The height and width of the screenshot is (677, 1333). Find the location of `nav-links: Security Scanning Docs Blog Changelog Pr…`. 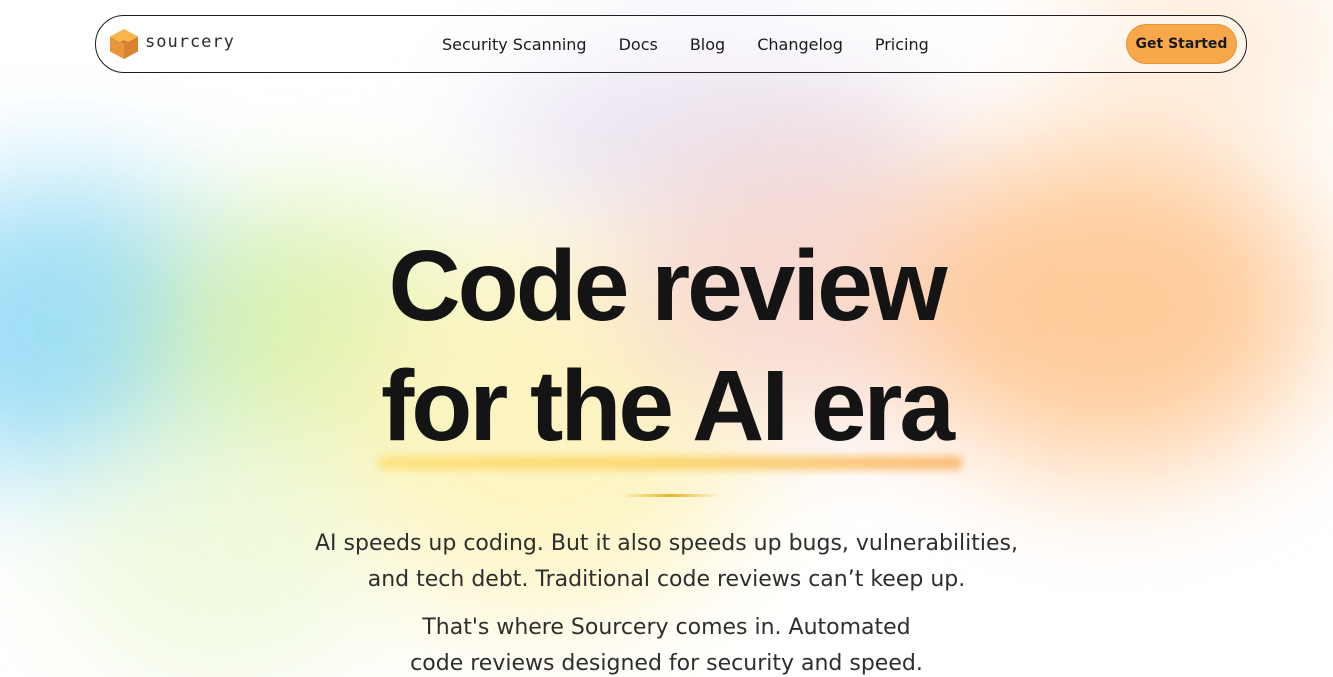

nav-links: Security Scanning Docs Blog Changelog Pr… is located at coordinates (685, 44).